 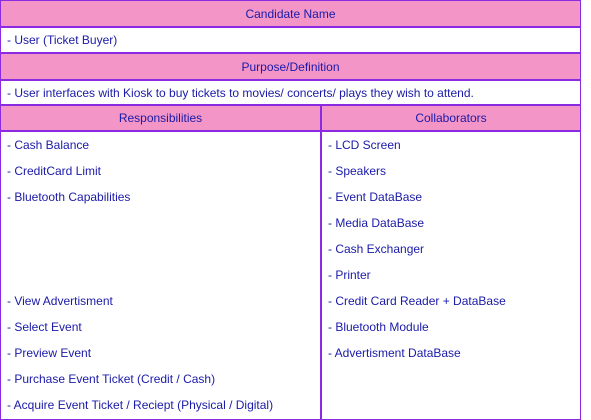 What do you see at coordinates (349, 275) in the screenshot?
I see `collaborator-item: - Printer` at bounding box center [349, 275].